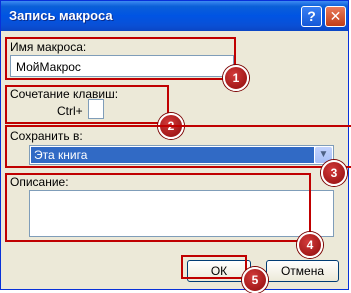 The image size is (351, 293). Describe the element at coordinates (302, 271) in the screenshot. I see `cancel-button: Отмена` at that location.